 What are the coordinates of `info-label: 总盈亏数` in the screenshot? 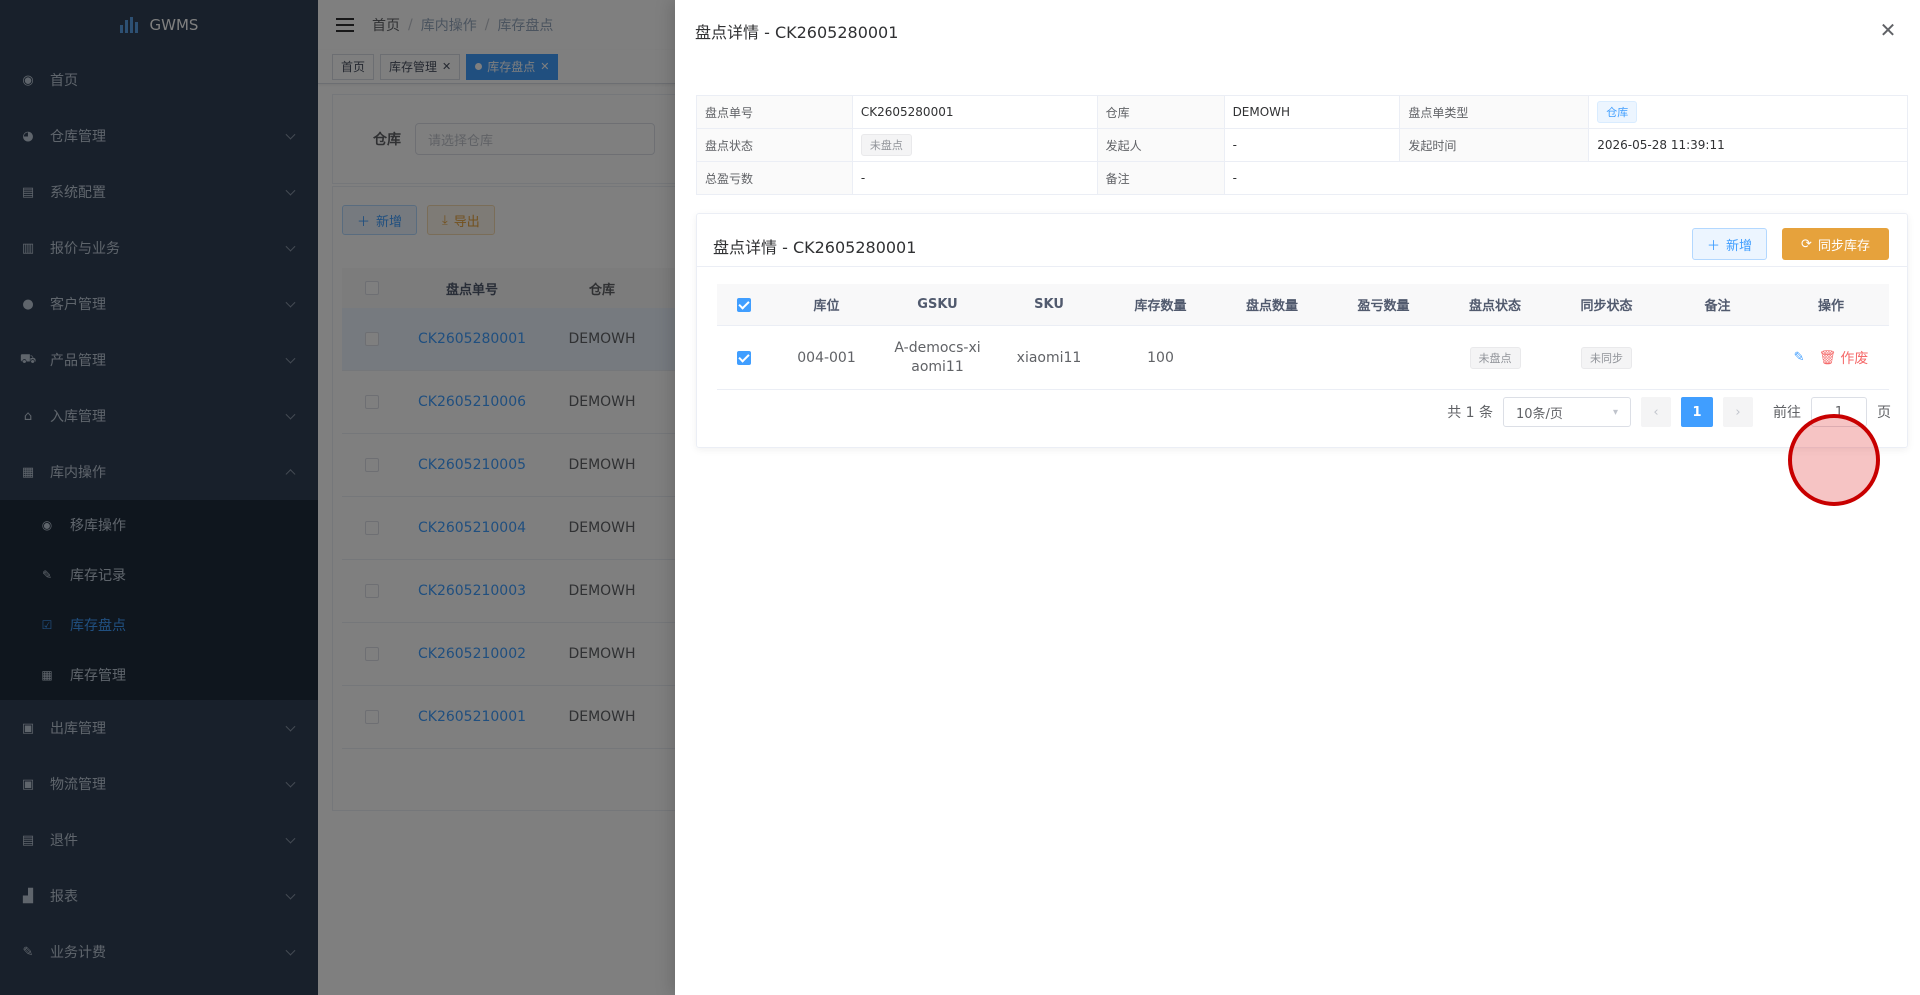 It's located at (775, 178).